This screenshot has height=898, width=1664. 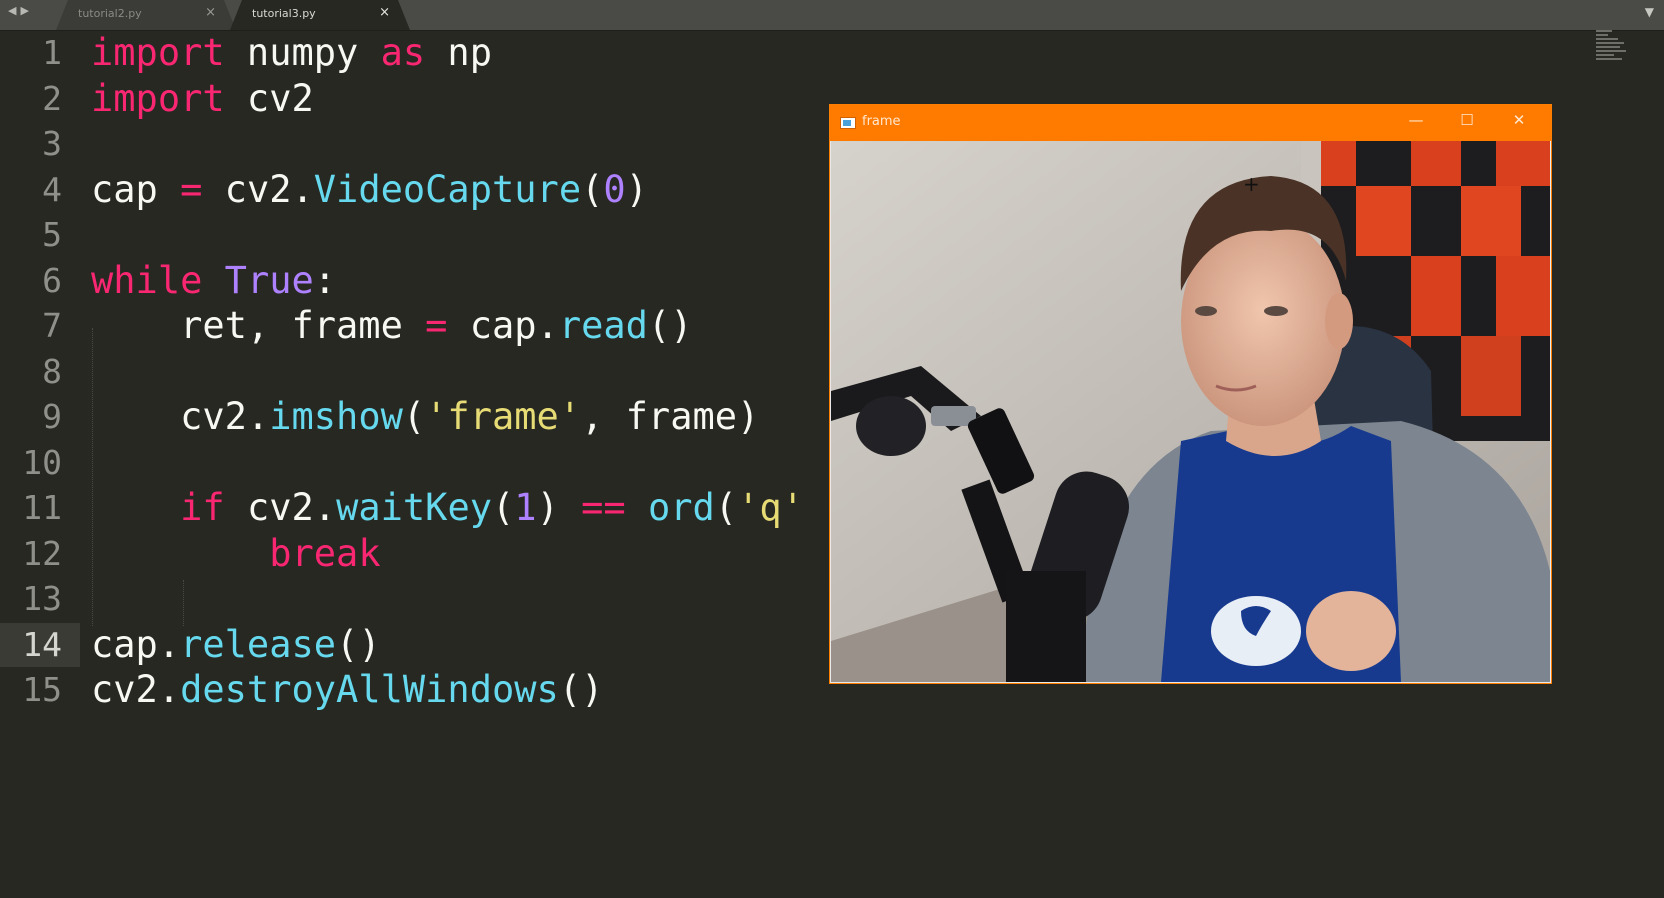 What do you see at coordinates (18, 11) in the screenshot?
I see `tab-nav-arrows: ◀ ▶` at bounding box center [18, 11].